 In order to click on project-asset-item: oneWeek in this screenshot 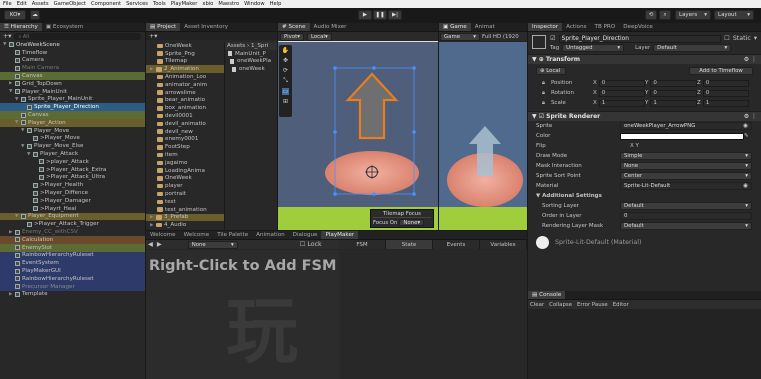, I will do `click(251, 69)`.